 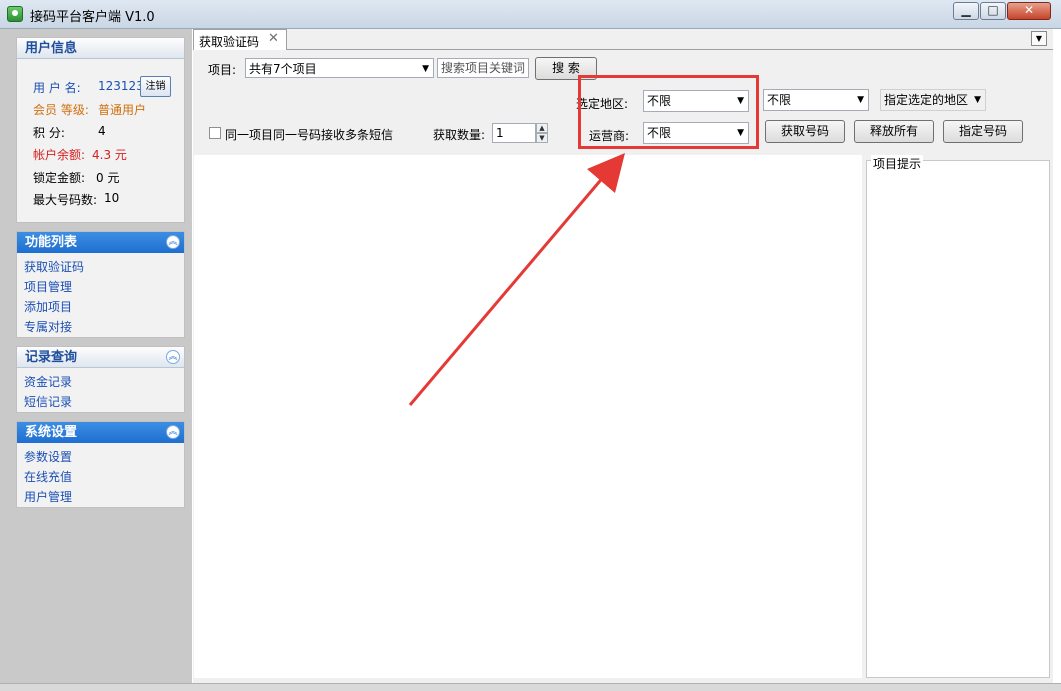 I want to click on region-mode-value: 指定选定的地区, so click(x=926, y=100).